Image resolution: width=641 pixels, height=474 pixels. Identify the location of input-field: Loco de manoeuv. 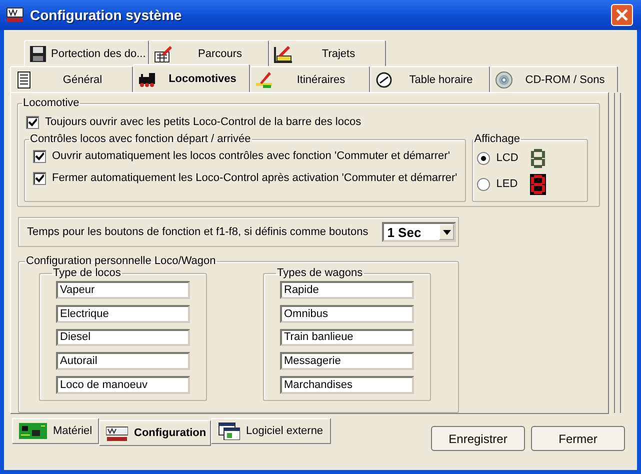
(123, 385).